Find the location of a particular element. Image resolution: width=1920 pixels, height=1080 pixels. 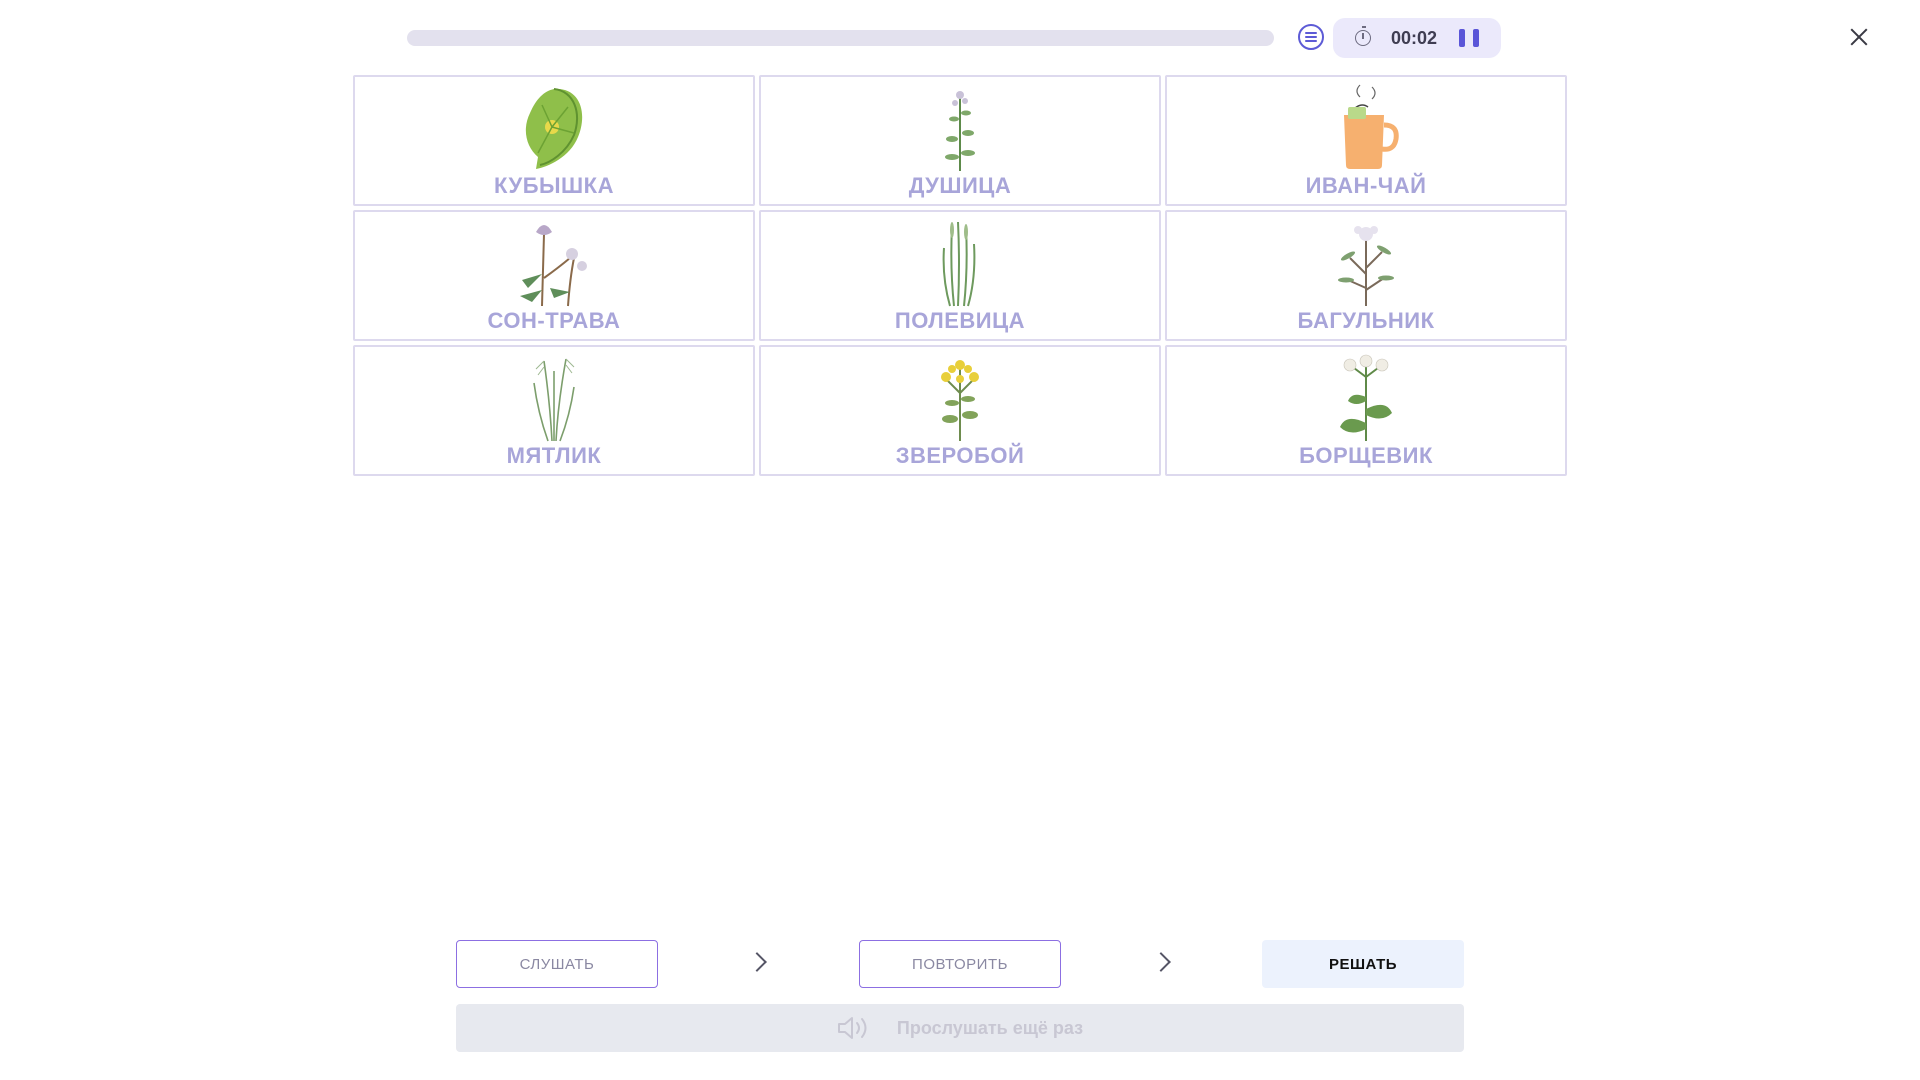

meadow-grass-plant-icon is located at coordinates (554, 400).